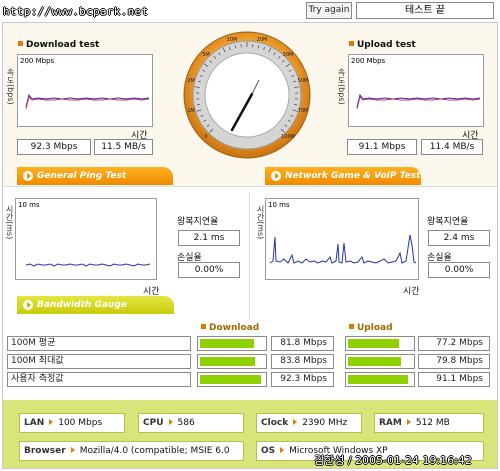 Image resolution: width=500 pixels, height=471 pixels. What do you see at coordinates (54, 147) in the screenshot?
I see `download-mbps: 92.3 Mbps` at bounding box center [54, 147].